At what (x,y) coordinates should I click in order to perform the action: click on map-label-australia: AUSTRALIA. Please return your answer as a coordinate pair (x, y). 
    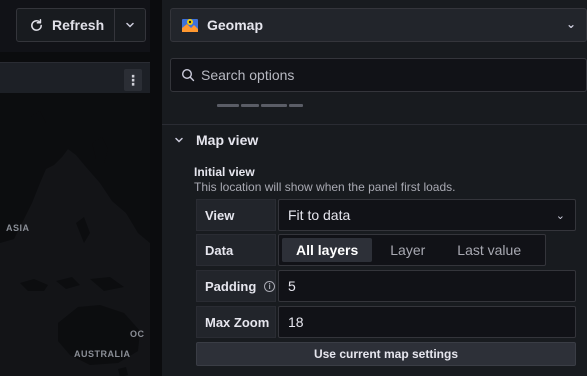
    Looking at the image, I should click on (102, 354).